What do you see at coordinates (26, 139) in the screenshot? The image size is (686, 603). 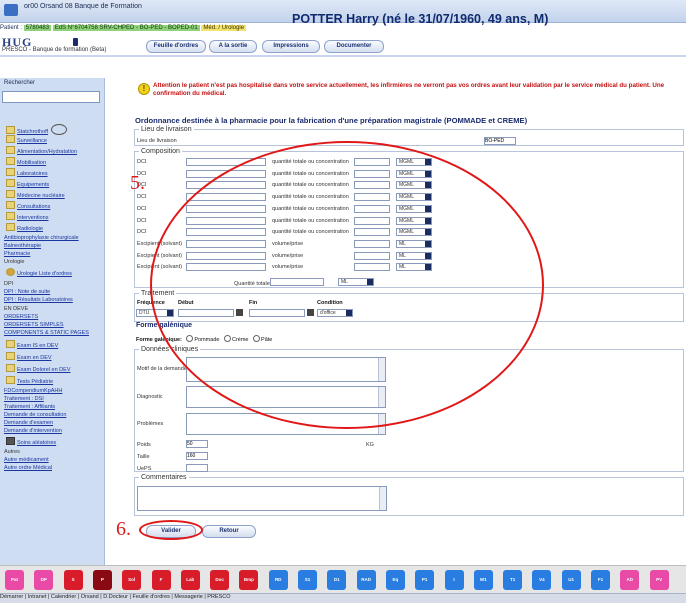 I see `sidebar-item-surveillance: Surveillance` at bounding box center [26, 139].